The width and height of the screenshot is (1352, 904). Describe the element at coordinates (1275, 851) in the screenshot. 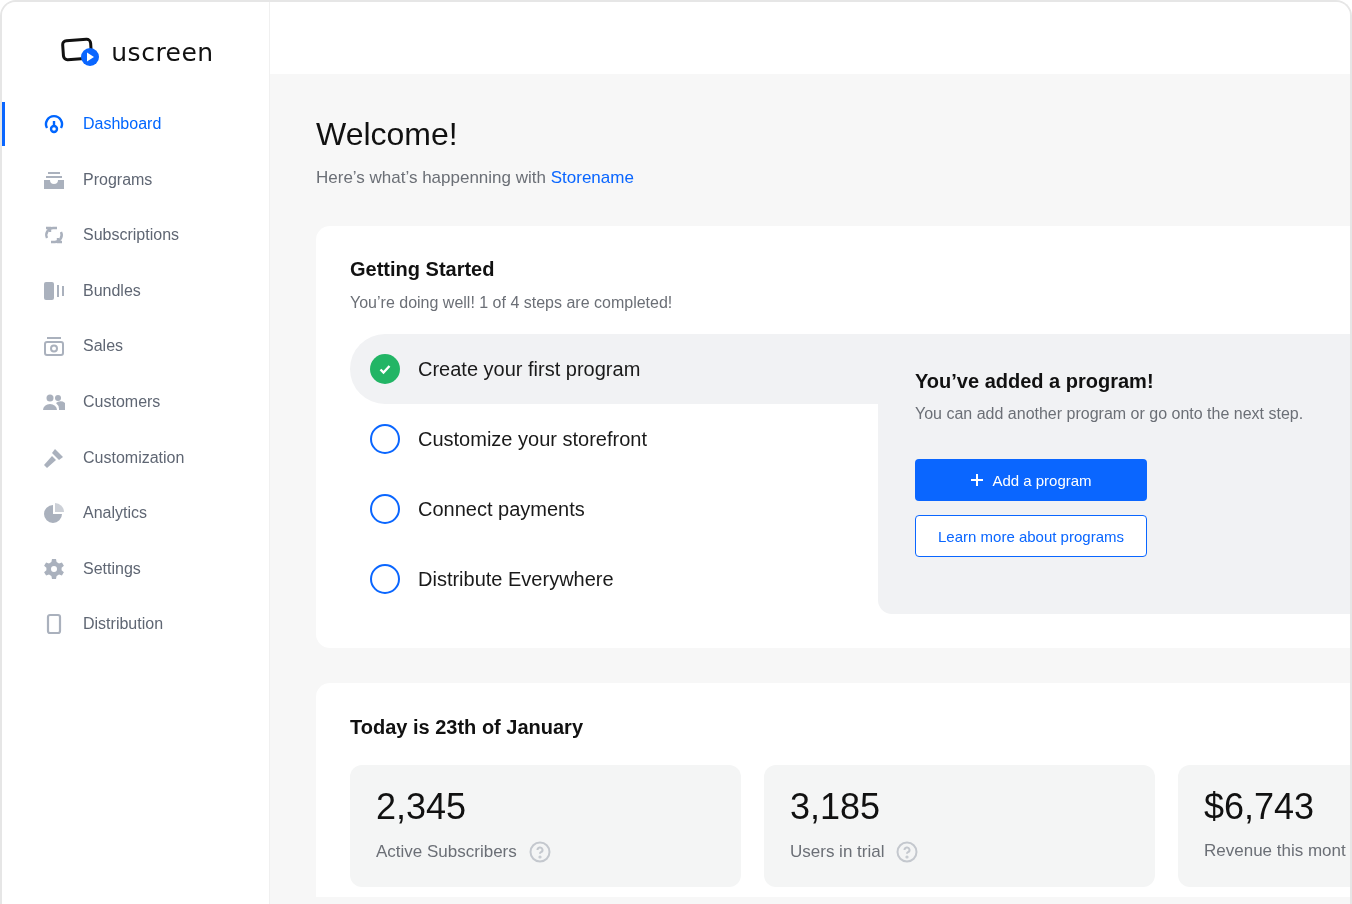

I see `stat-label: Revenue this mont` at that location.